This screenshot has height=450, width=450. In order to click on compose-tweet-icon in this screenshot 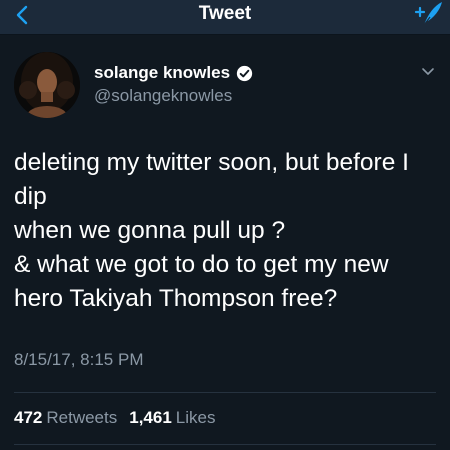, I will do `click(427, 14)`.